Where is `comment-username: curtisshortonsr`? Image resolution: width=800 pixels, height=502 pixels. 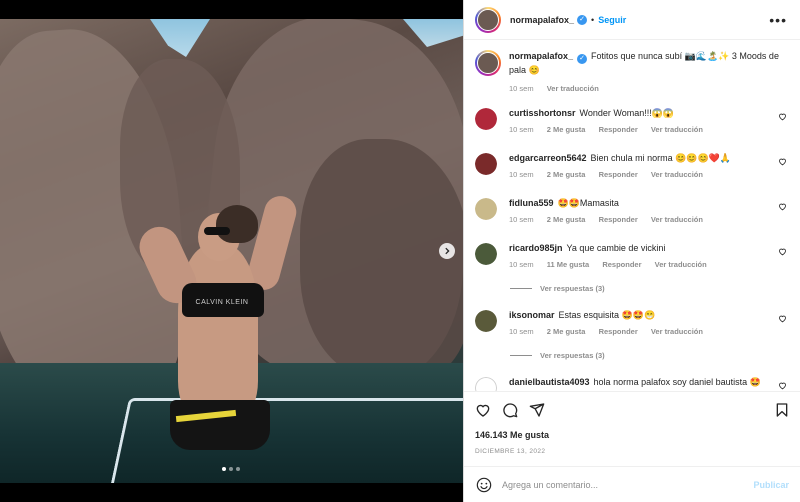 comment-username: curtisshortonsr is located at coordinates (542, 113).